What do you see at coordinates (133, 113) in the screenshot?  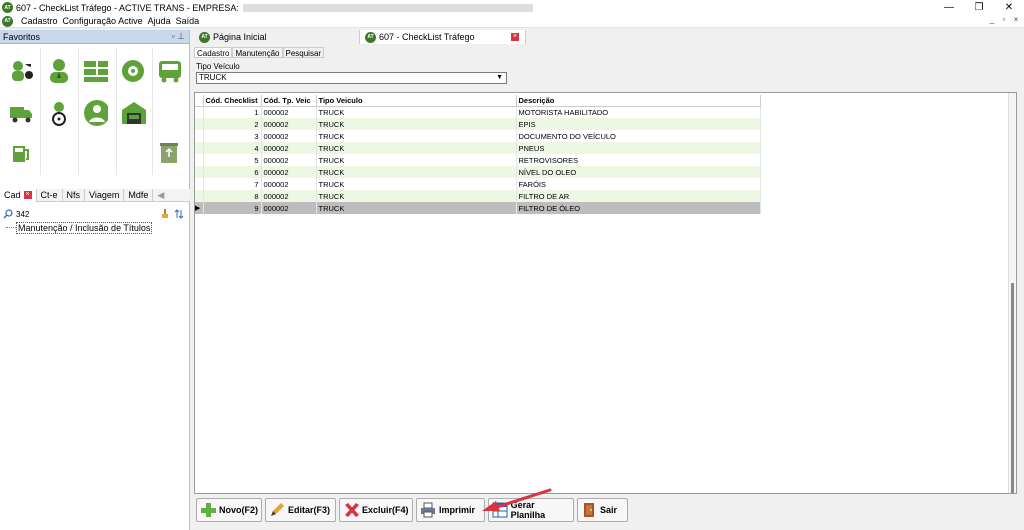 I see `garage-icon` at bounding box center [133, 113].